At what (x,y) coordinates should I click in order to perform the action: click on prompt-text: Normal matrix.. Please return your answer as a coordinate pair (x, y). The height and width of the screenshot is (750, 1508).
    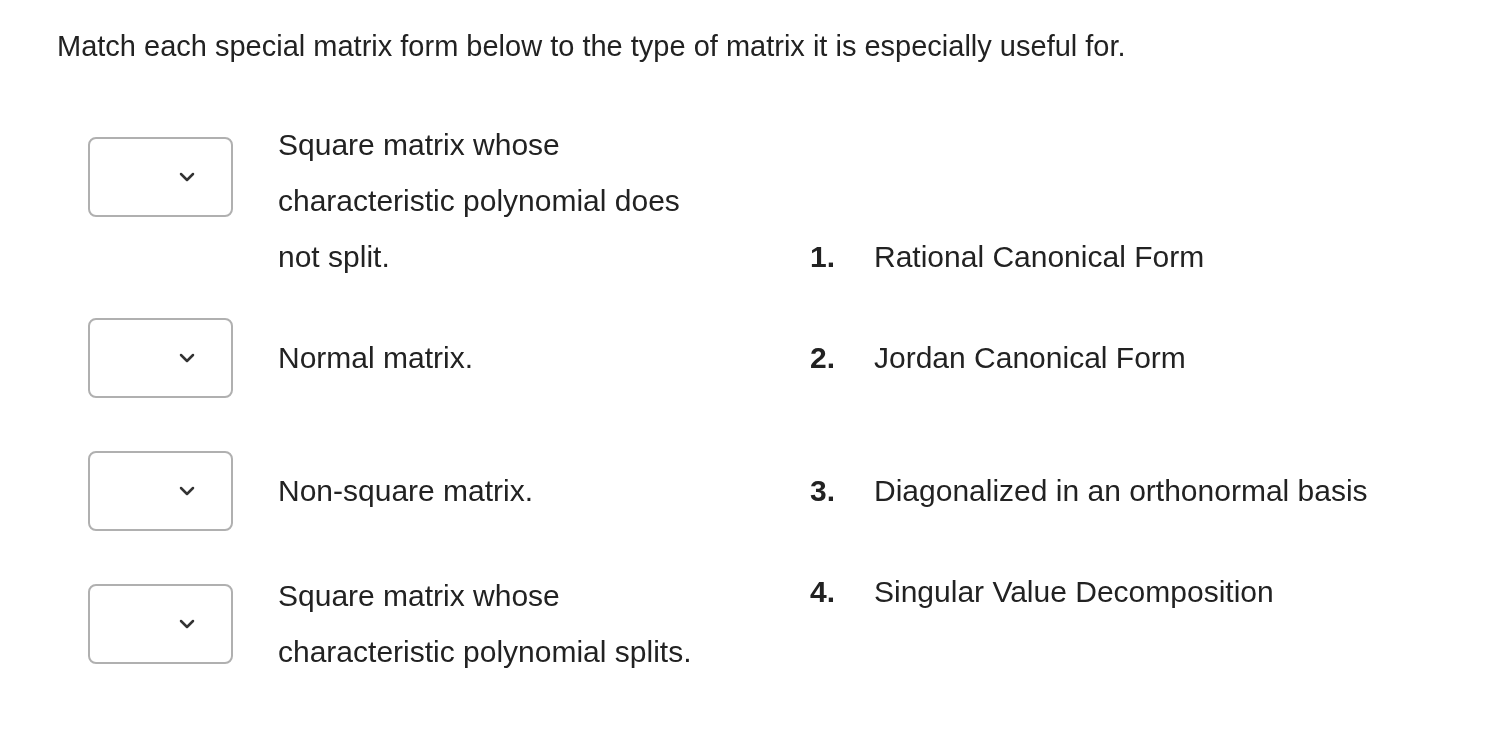
    Looking at the image, I should click on (375, 358).